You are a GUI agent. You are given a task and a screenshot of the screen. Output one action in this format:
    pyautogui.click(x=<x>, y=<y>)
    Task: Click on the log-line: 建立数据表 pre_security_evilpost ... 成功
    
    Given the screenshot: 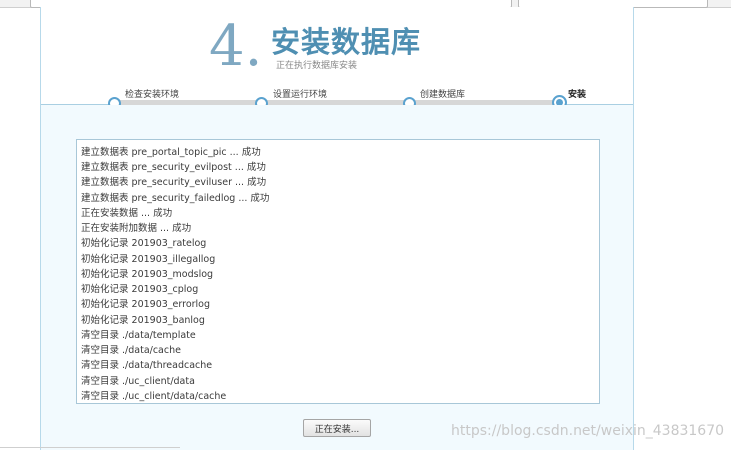 What is the action you would take?
    pyautogui.click(x=173, y=167)
    